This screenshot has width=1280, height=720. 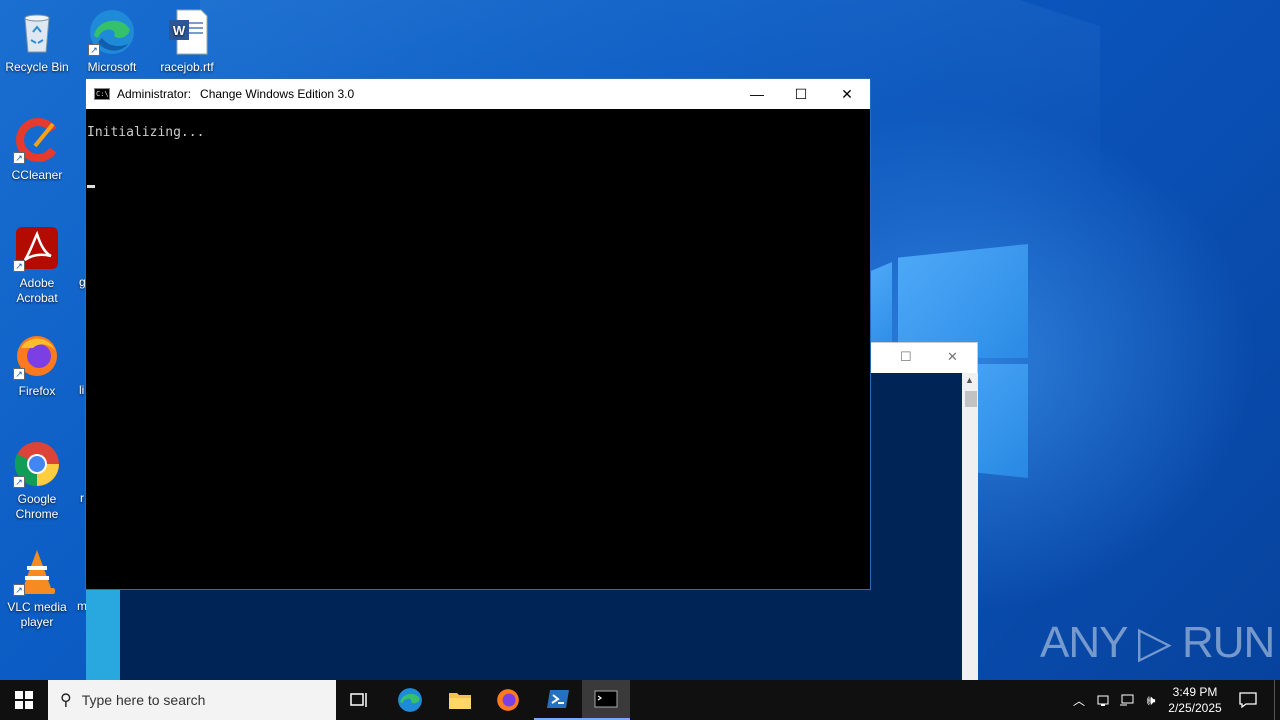 I want to click on search-placeholder: Type here to search, so click(x=143, y=700).